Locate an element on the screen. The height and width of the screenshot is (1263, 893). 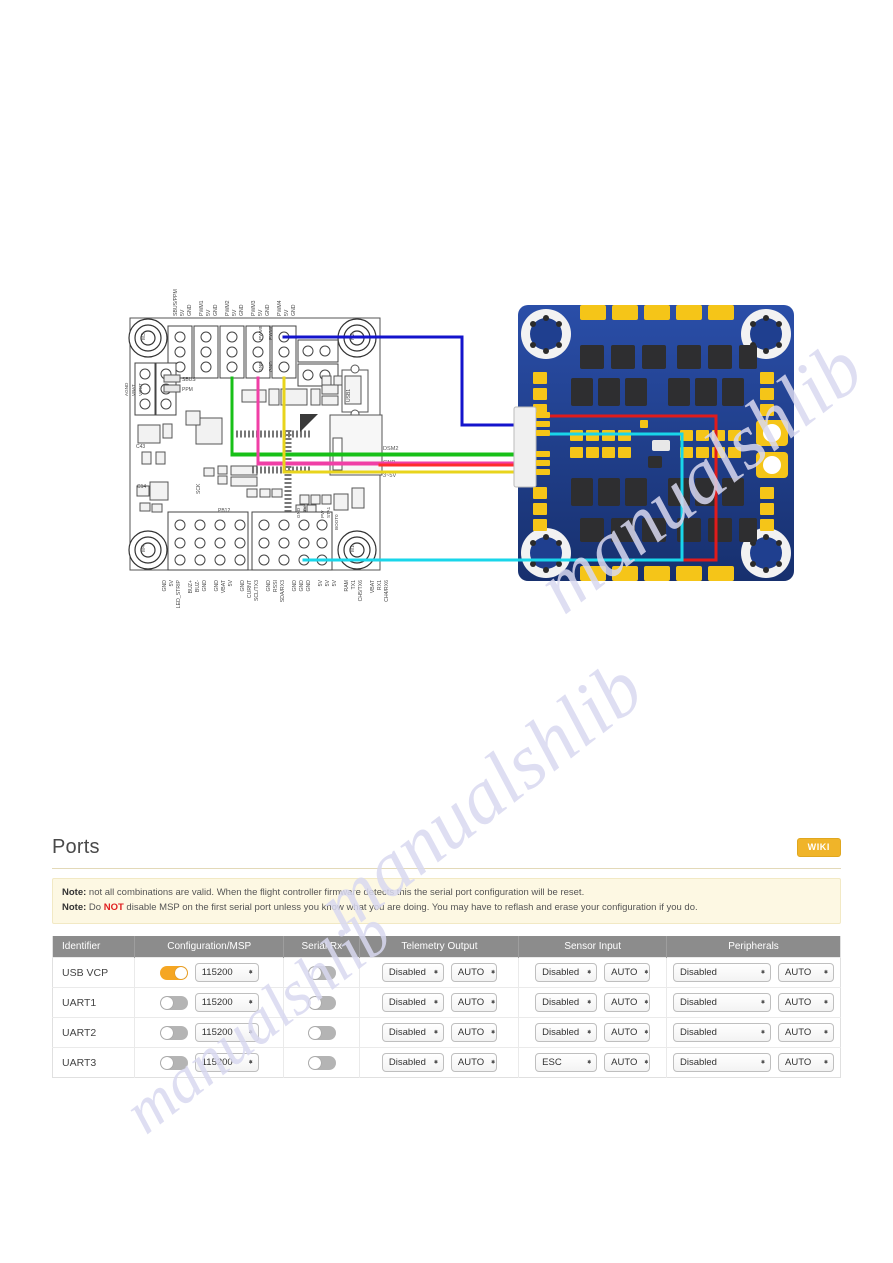
svg-text: LED_STRIP is located at coordinates (179, 593).